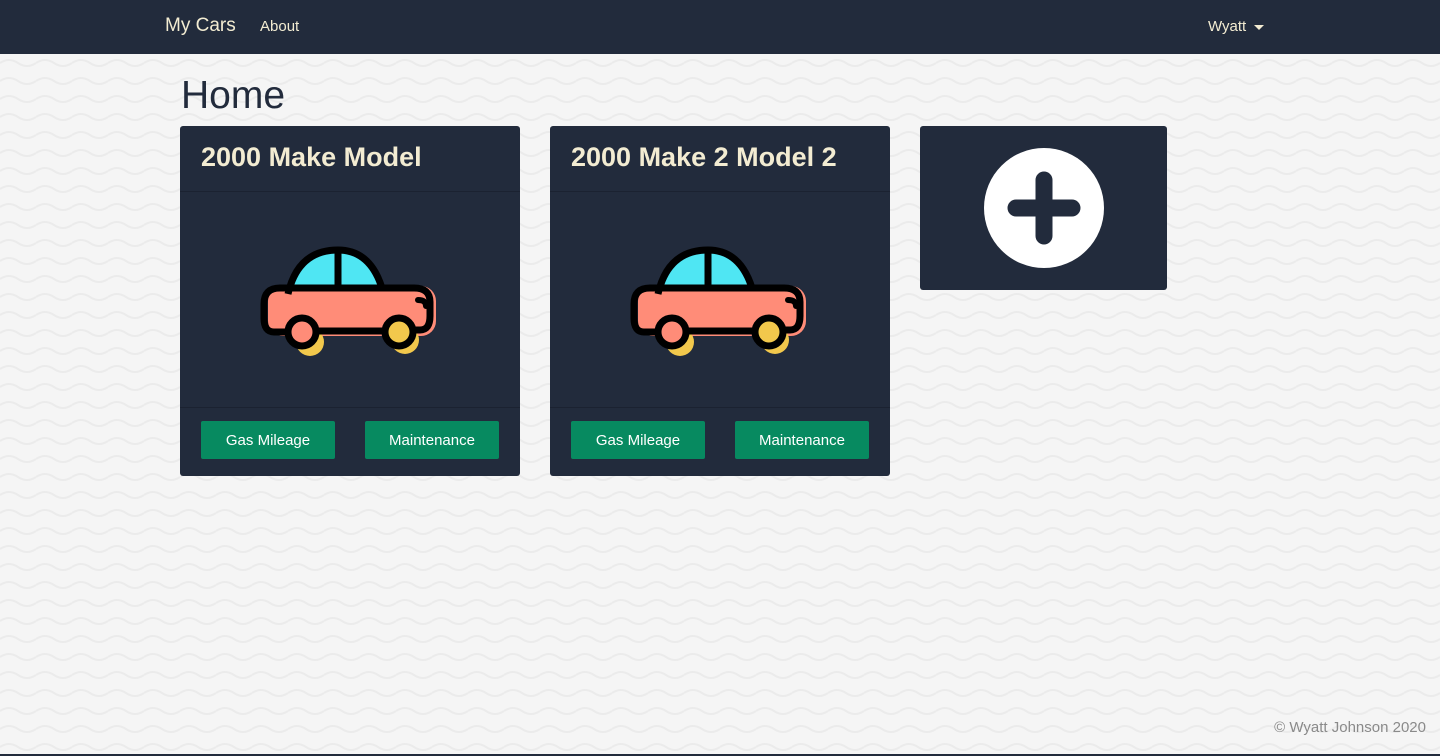 The height and width of the screenshot is (756, 1440). Describe the element at coordinates (311, 157) in the screenshot. I see `car-title: 2000 Make Model` at that location.